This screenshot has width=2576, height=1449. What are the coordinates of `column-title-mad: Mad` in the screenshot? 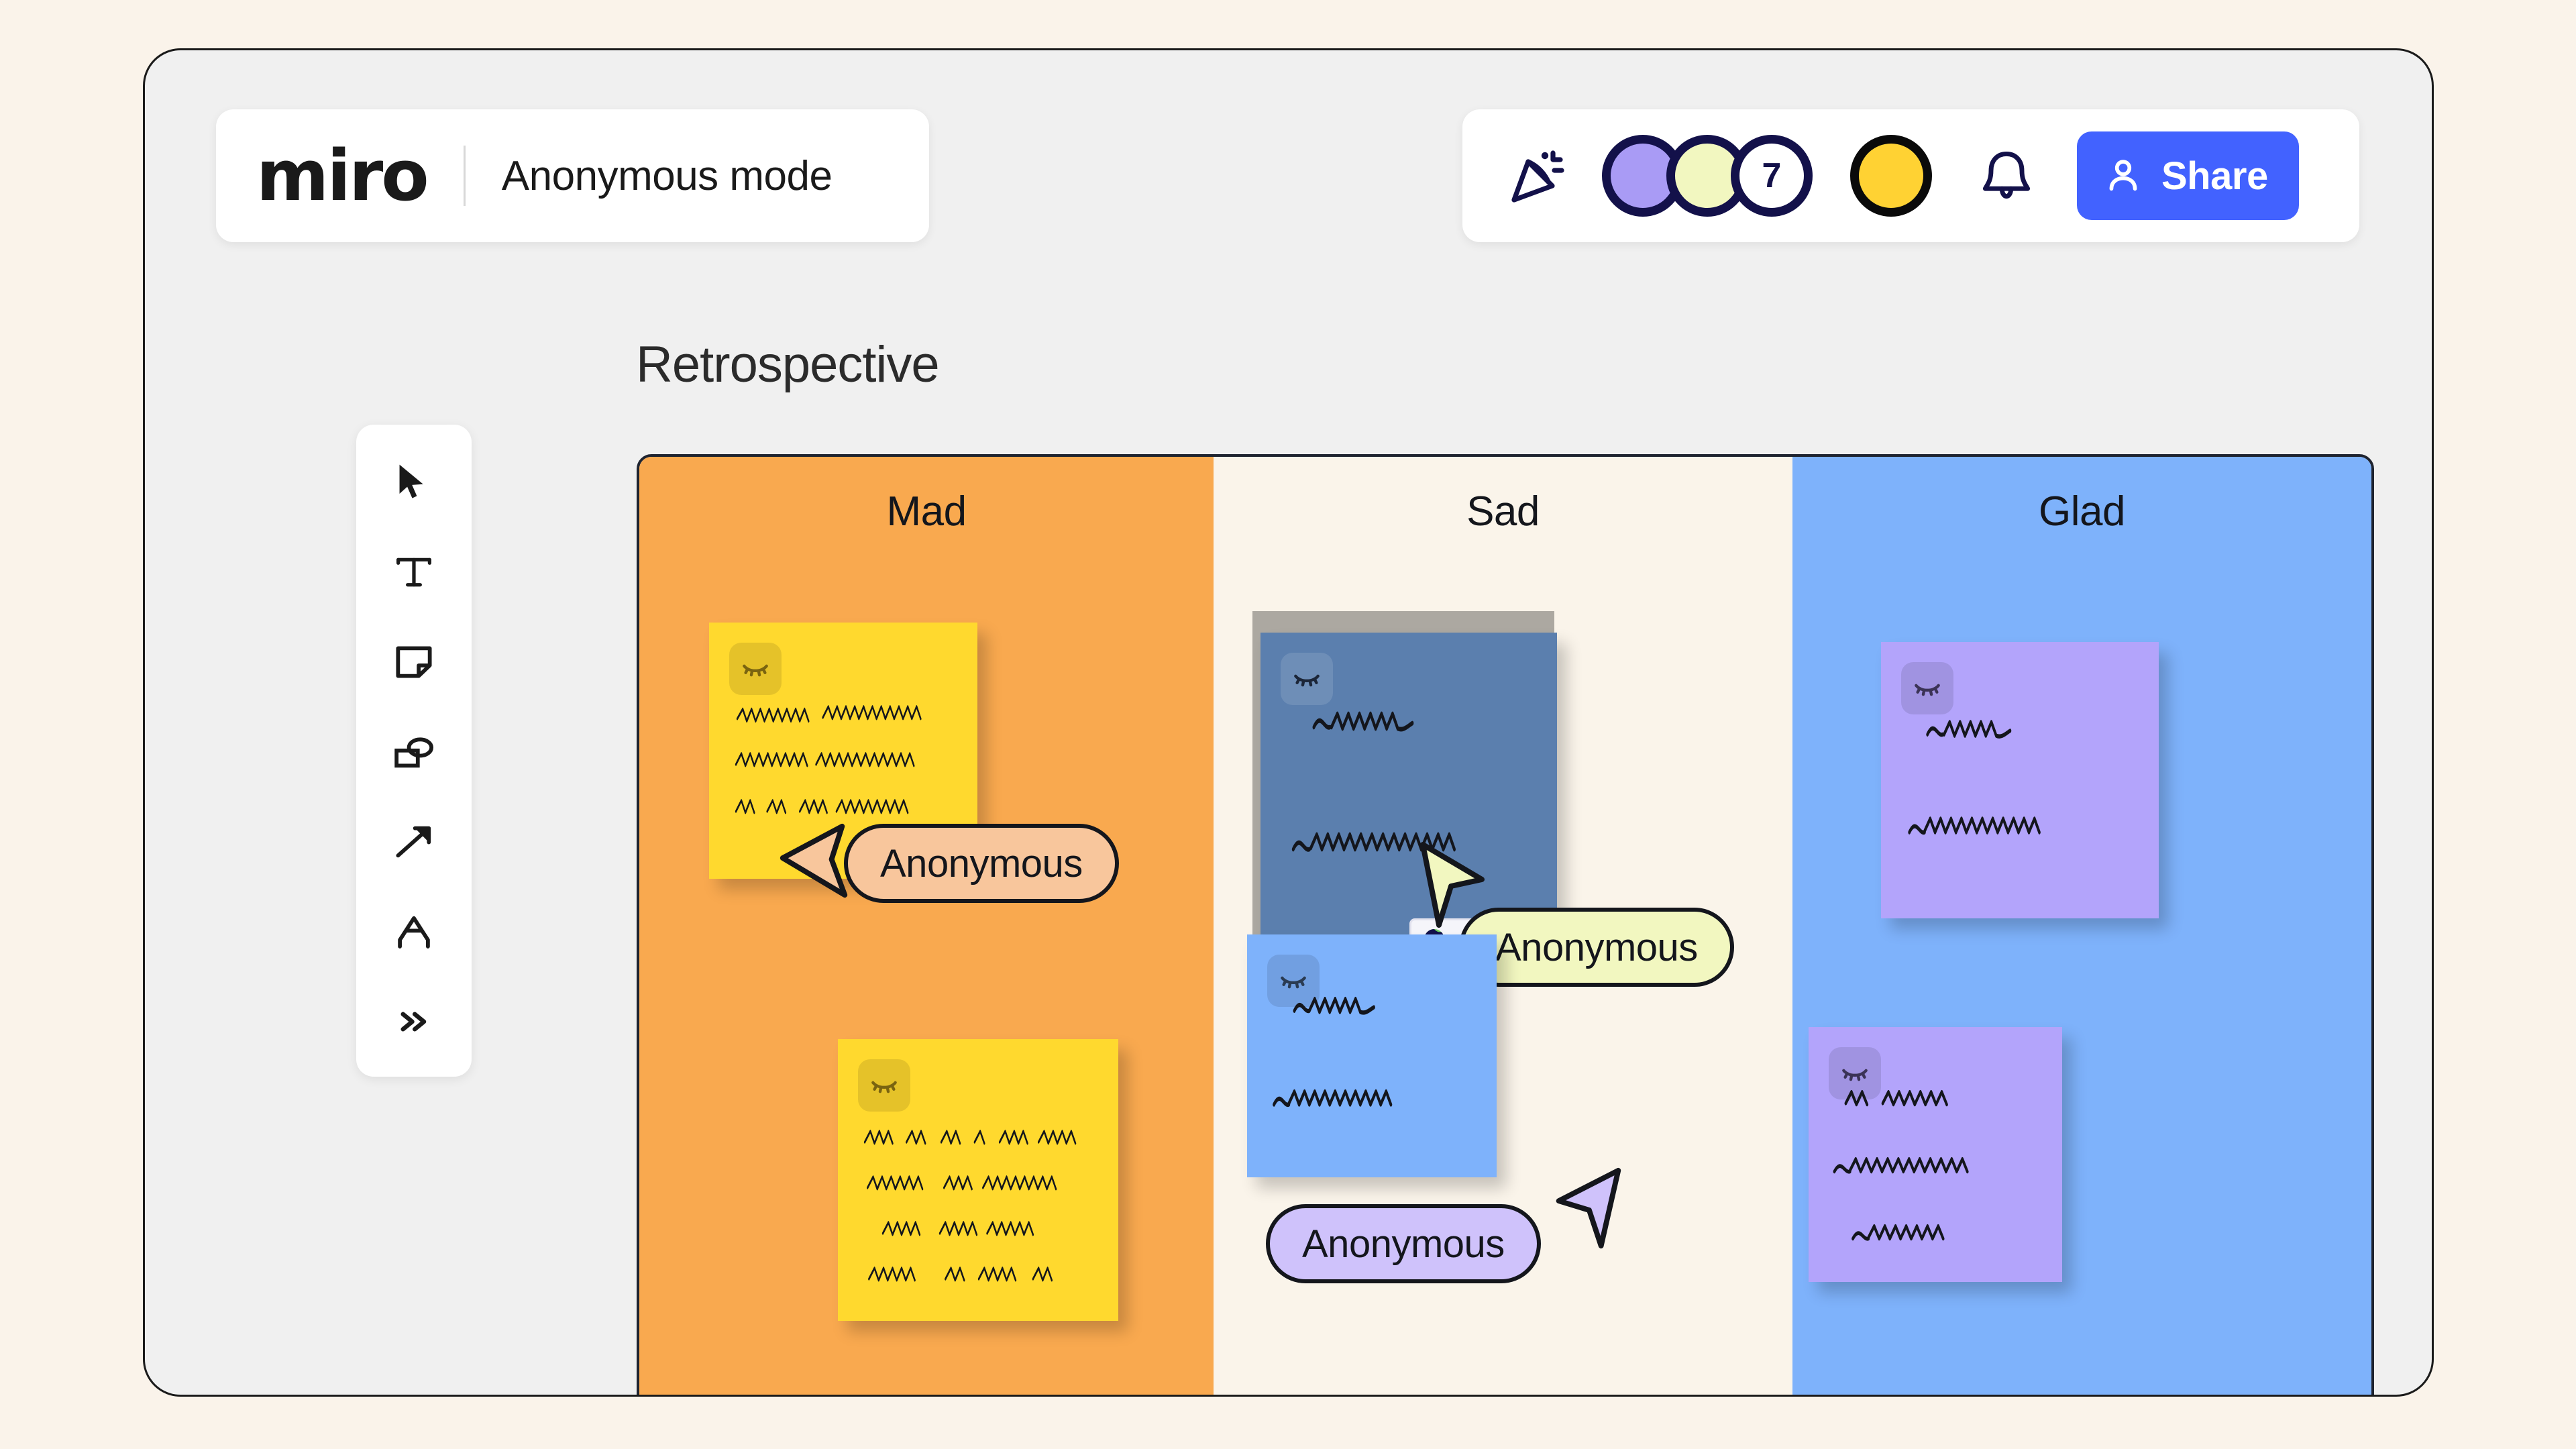 It's located at (926, 511).